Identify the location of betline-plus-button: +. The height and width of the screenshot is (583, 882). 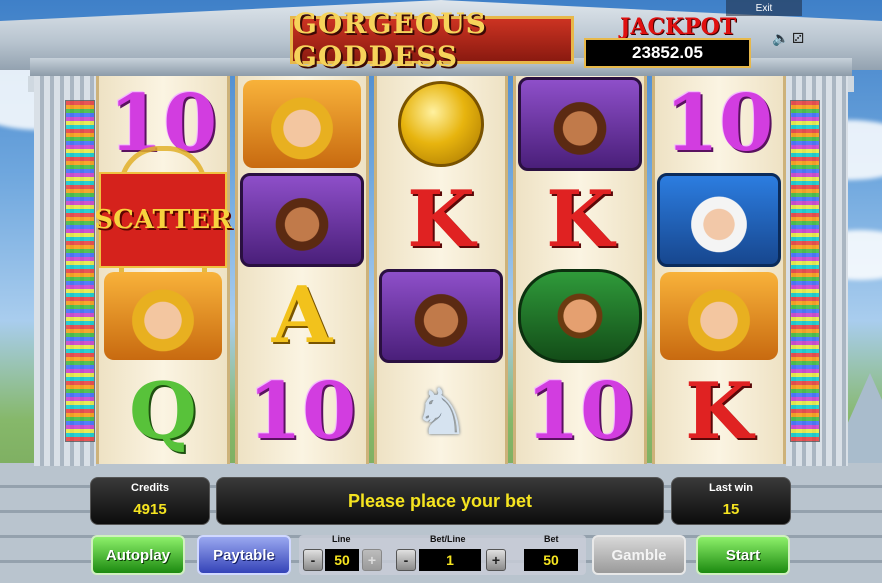
(496, 560).